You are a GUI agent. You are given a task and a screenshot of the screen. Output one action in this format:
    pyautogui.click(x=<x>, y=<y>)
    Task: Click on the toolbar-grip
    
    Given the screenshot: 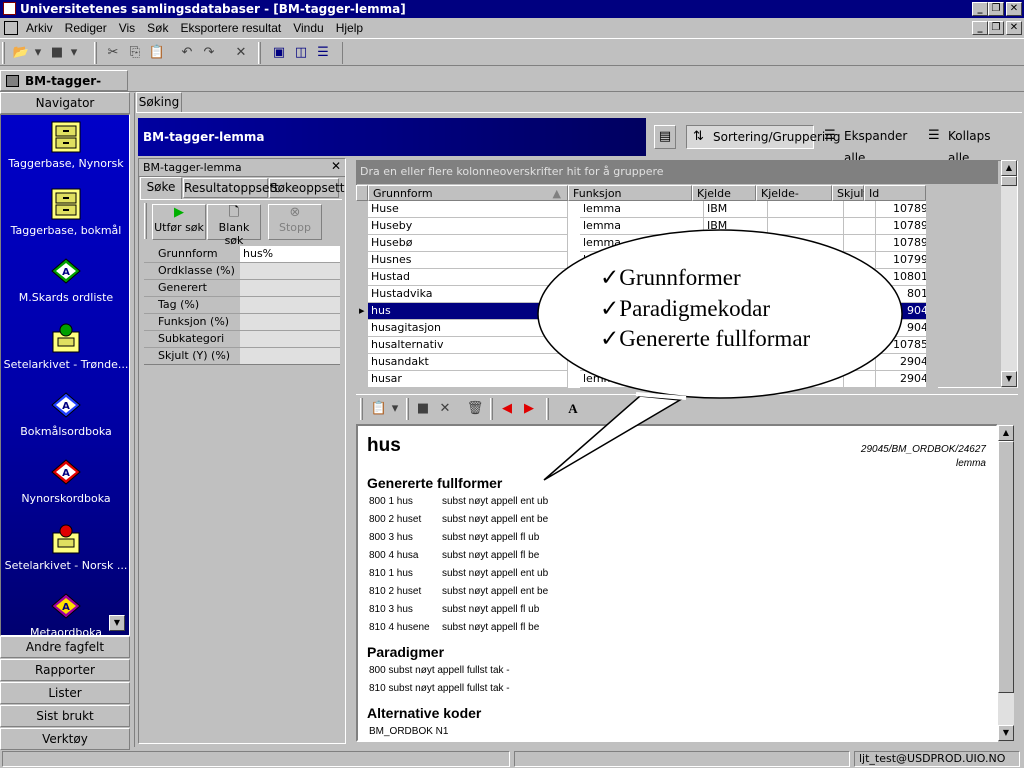 What is the action you would take?
    pyautogui.click(x=3, y=53)
    